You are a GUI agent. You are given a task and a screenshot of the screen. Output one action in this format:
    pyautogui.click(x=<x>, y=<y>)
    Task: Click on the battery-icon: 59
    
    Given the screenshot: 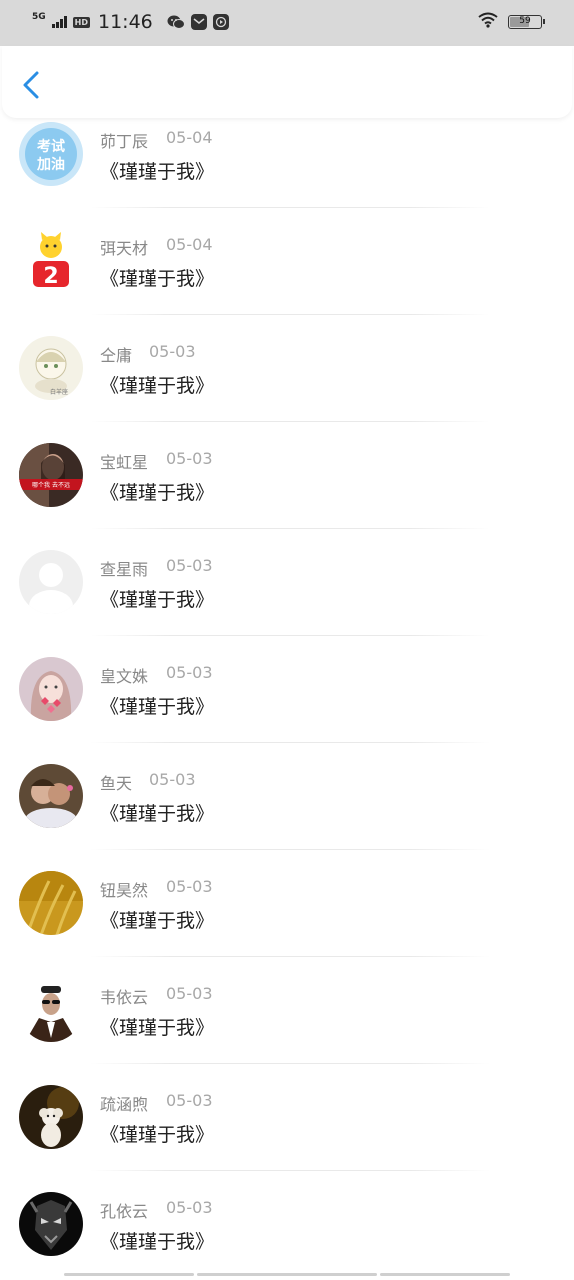 What is the action you would take?
    pyautogui.click(x=526, y=22)
    